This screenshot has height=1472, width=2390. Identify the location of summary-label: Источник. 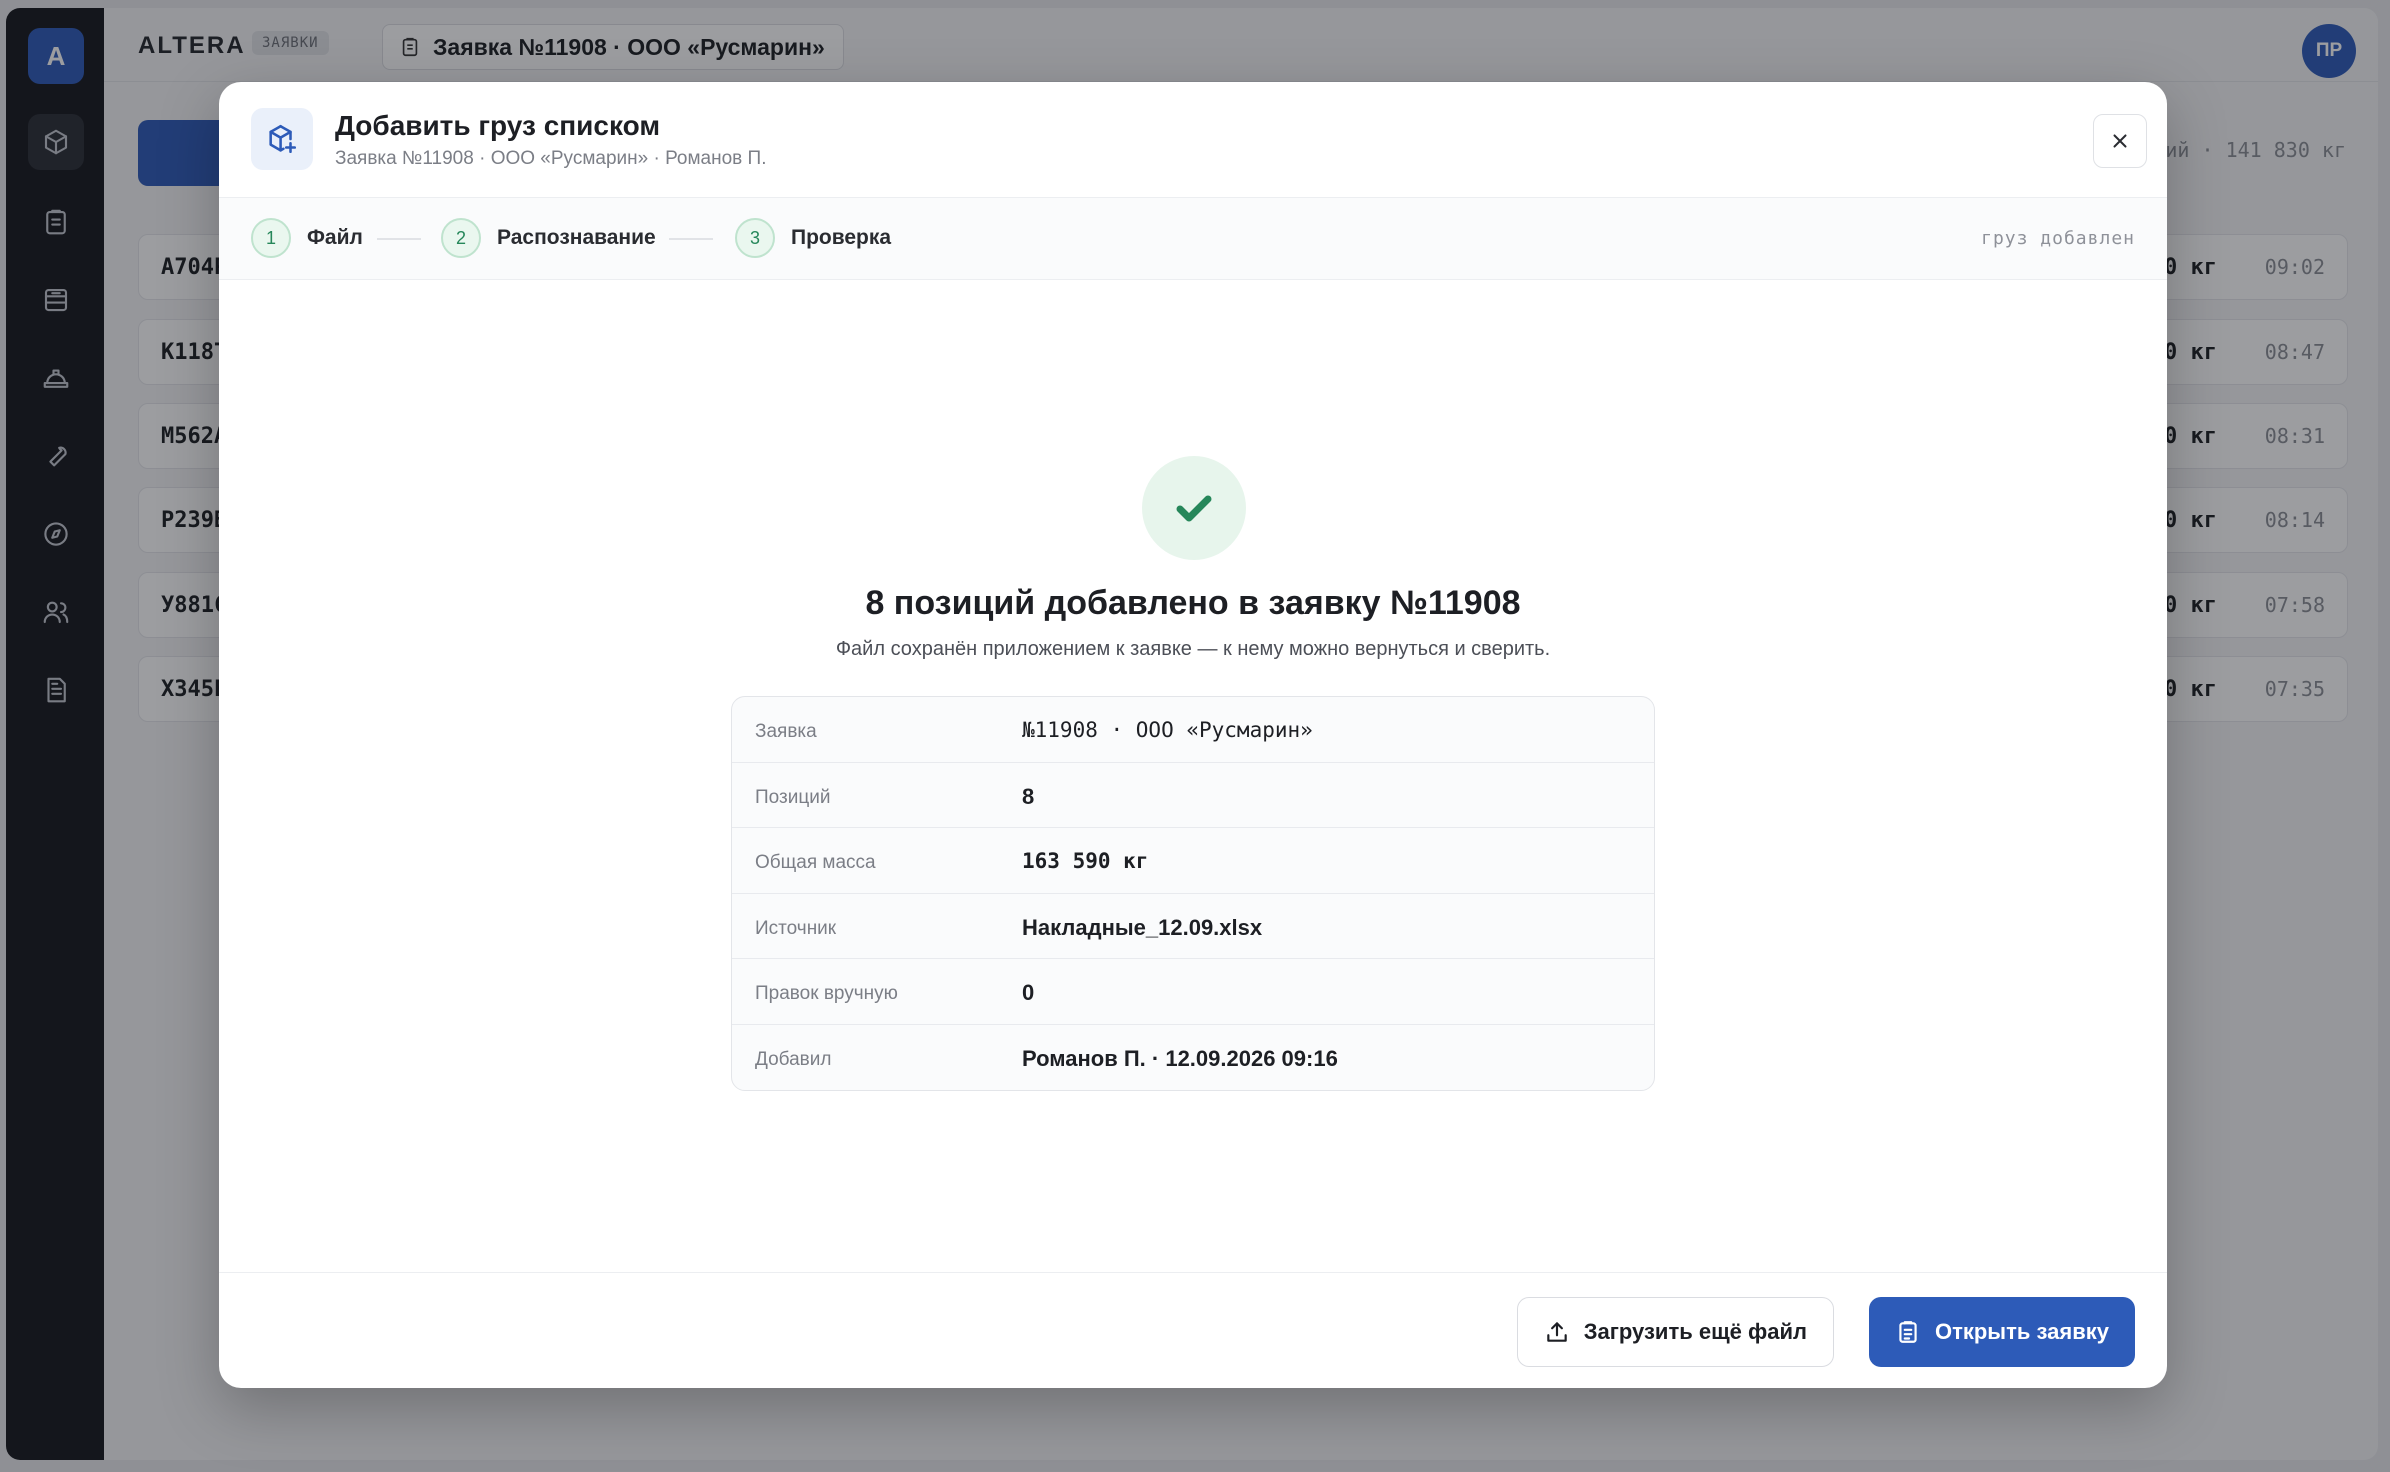
(796, 928).